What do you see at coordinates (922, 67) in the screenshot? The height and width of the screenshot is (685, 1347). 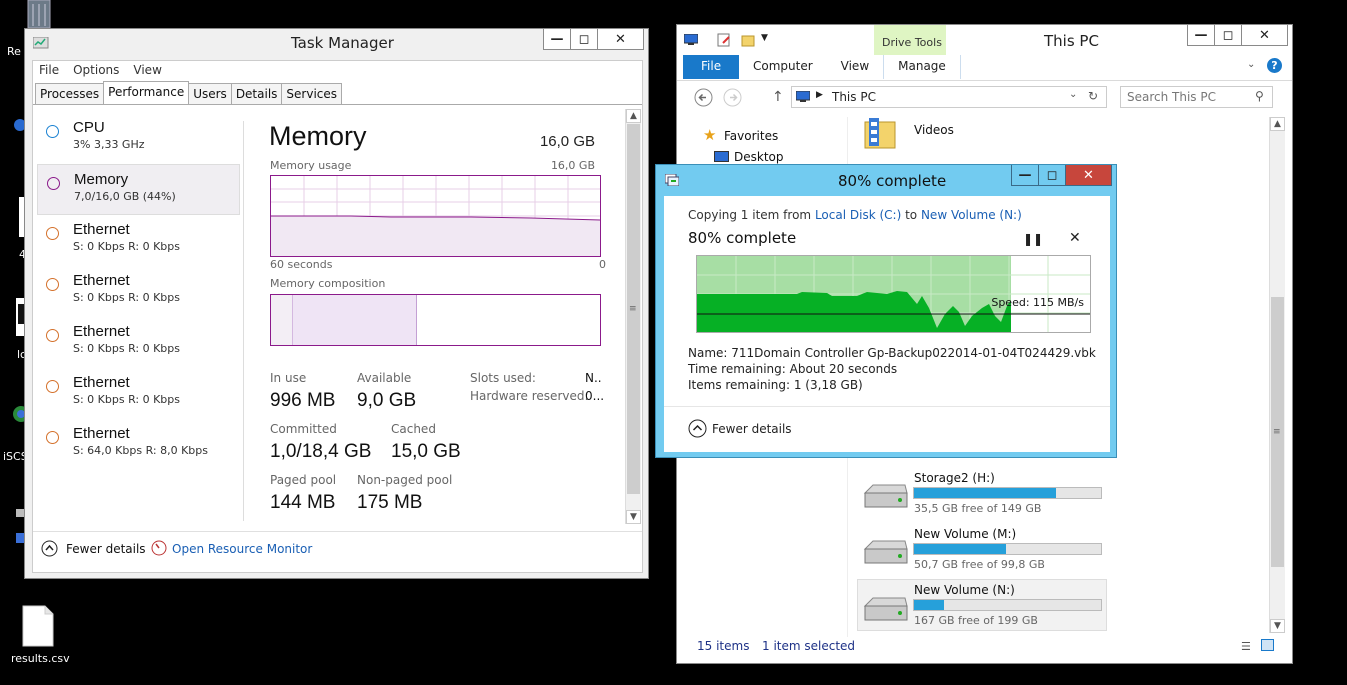 I see `ribbon-tab-manage: Manage` at bounding box center [922, 67].